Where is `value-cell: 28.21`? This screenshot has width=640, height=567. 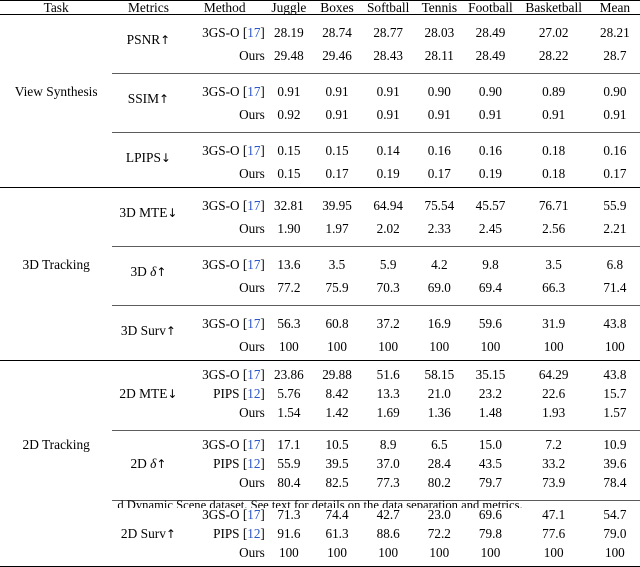 value-cell: 28.21 is located at coordinates (615, 32).